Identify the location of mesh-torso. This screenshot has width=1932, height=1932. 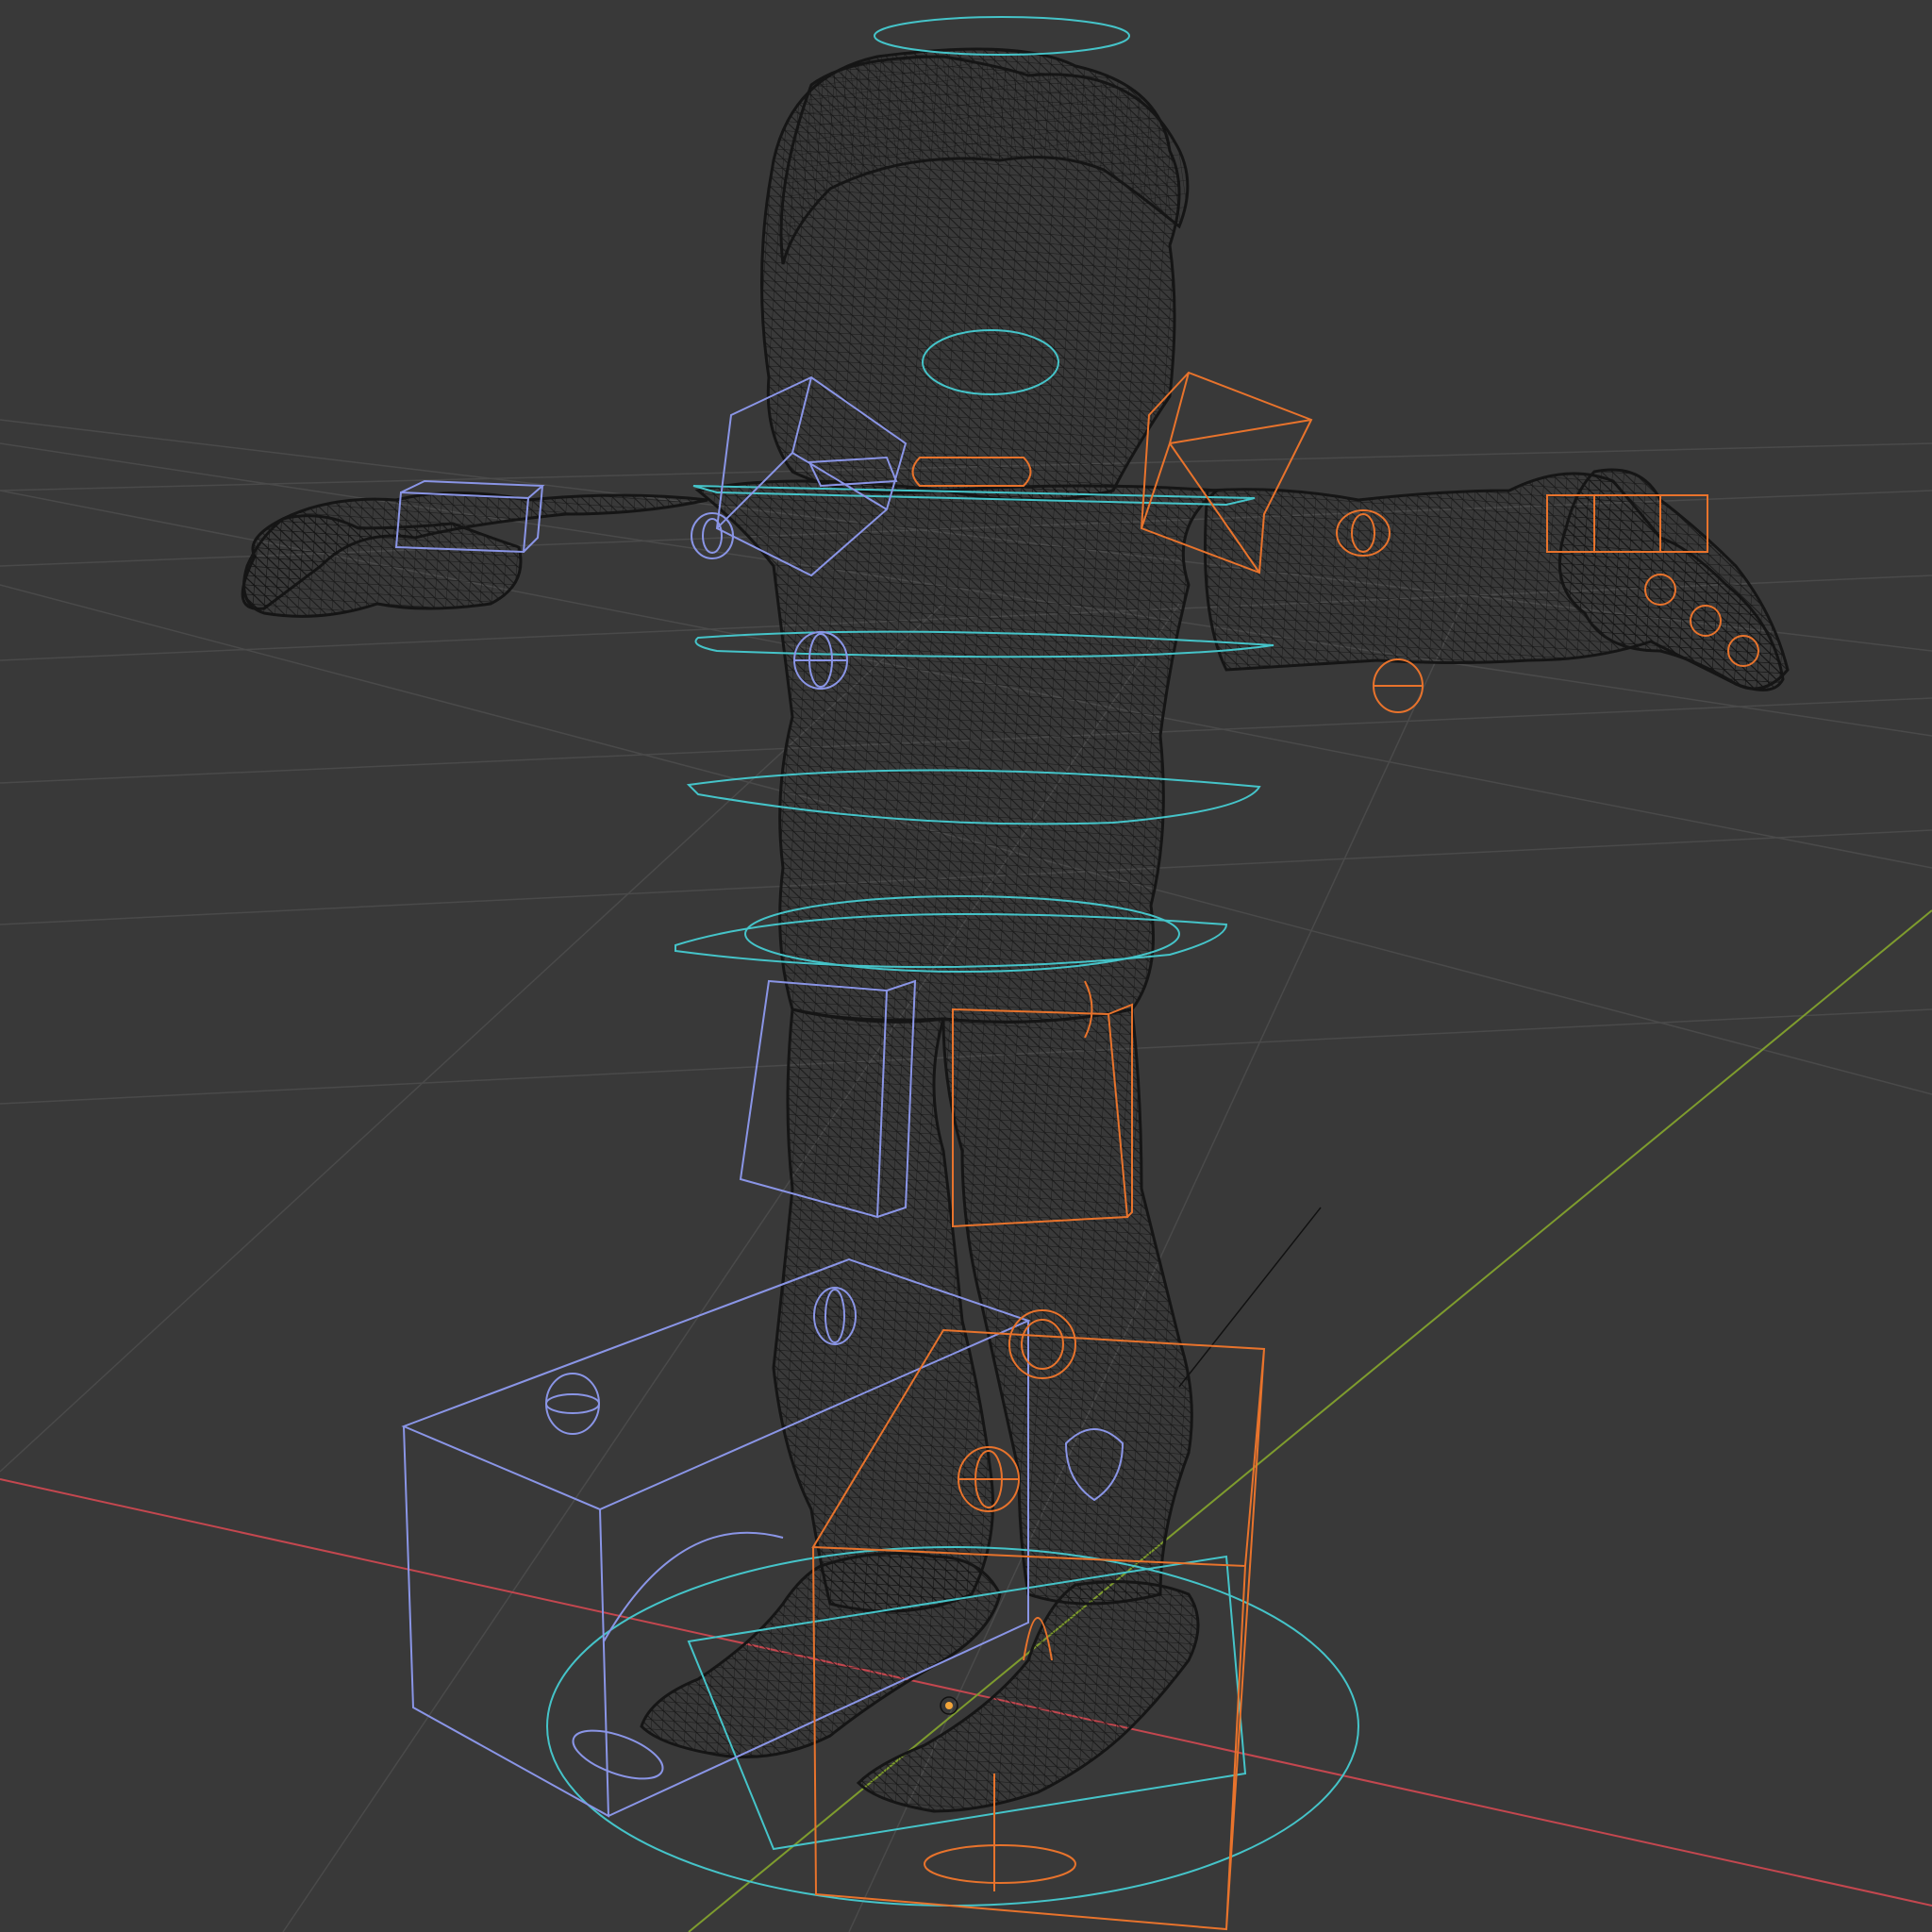
(958, 752).